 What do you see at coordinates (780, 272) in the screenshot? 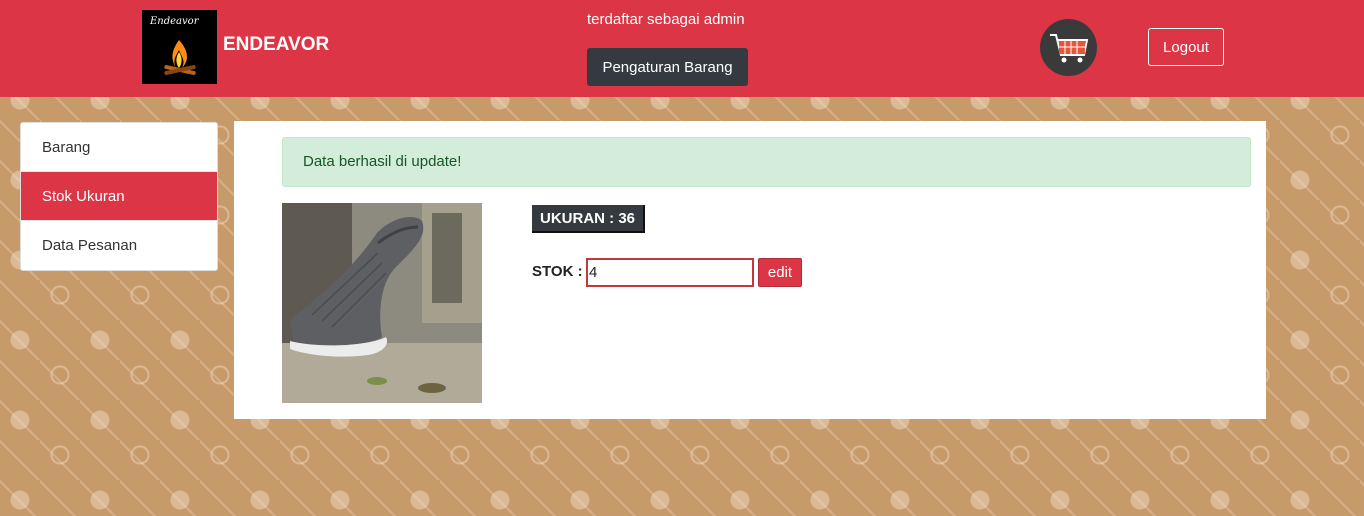
I see `edit-button: edit` at bounding box center [780, 272].